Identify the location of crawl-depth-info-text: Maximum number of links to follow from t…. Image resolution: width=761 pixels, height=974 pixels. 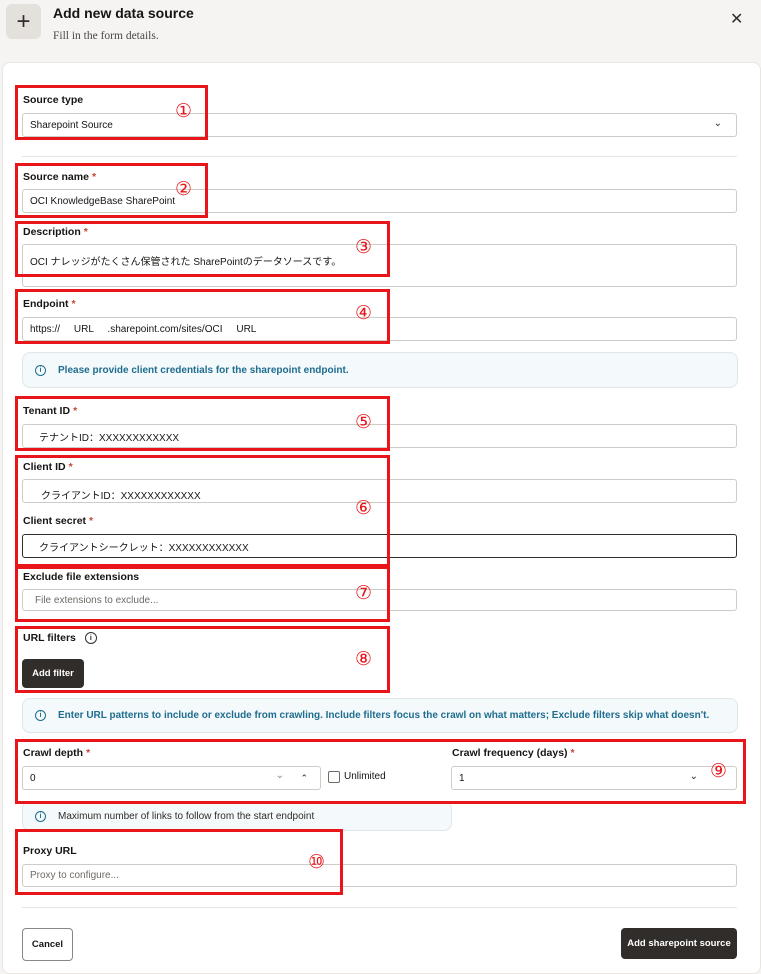
(186, 816).